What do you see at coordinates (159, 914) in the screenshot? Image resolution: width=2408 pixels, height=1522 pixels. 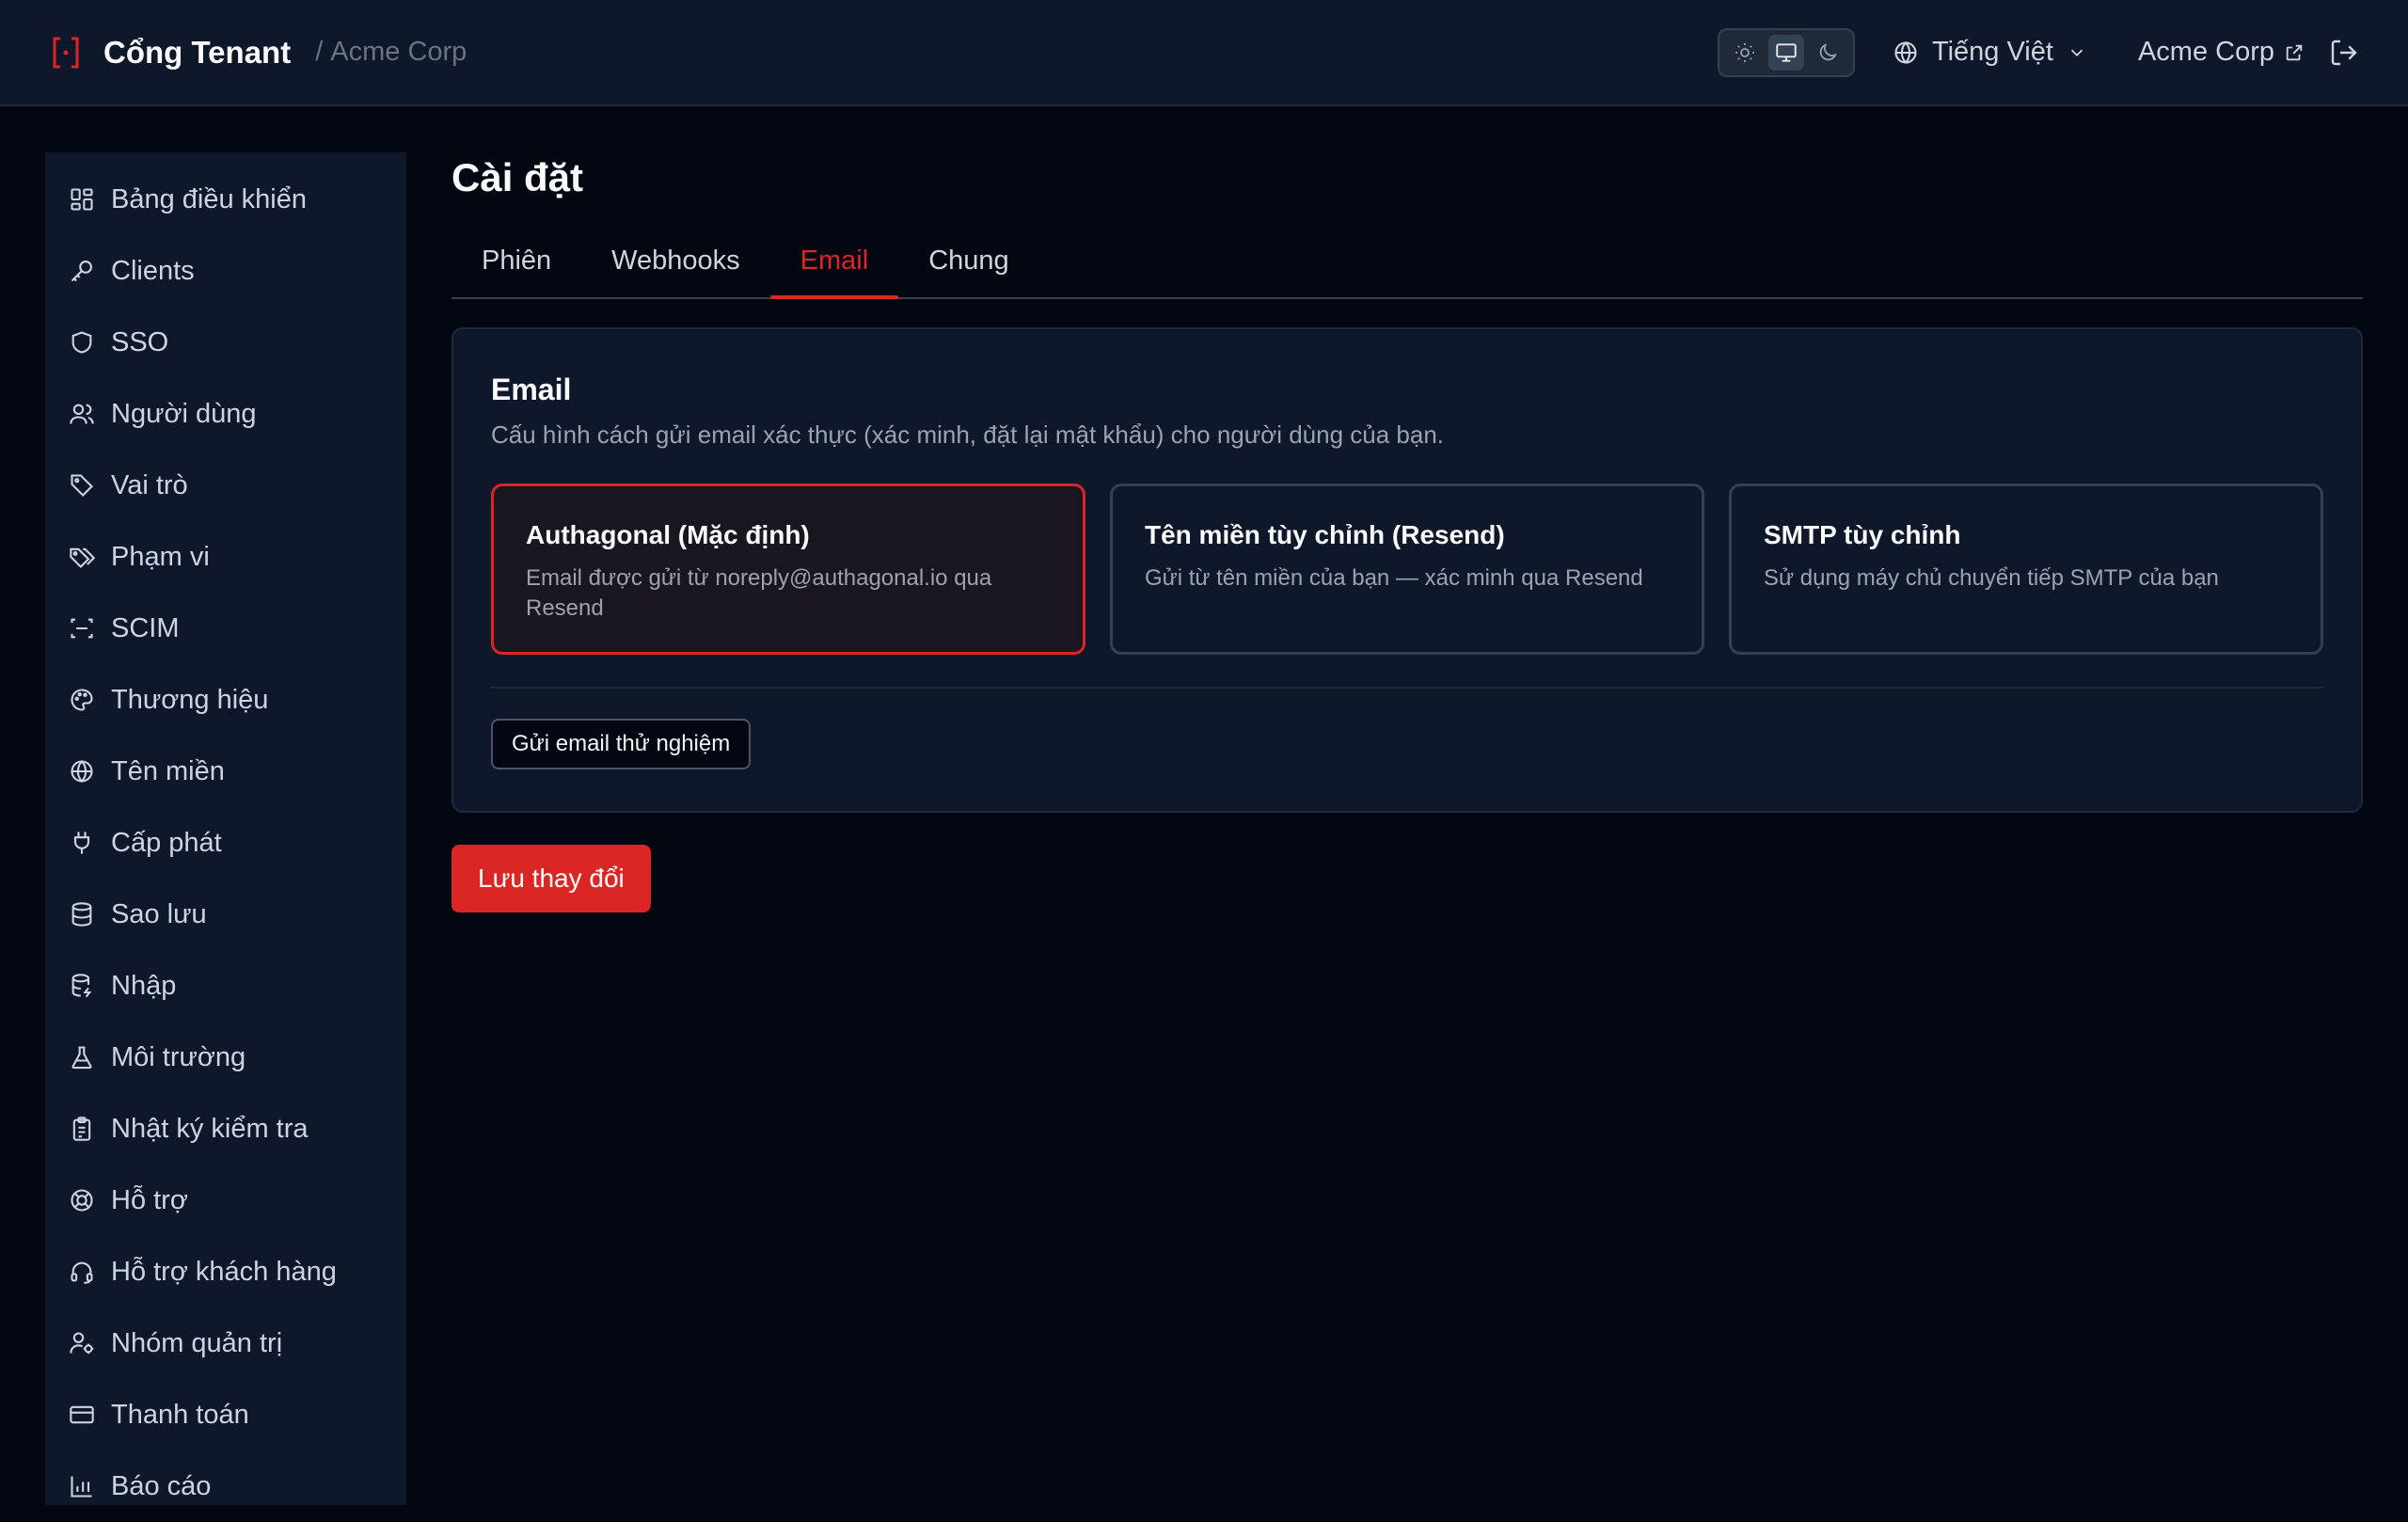 I see `sidebar-item-label: Sao lưu` at bounding box center [159, 914].